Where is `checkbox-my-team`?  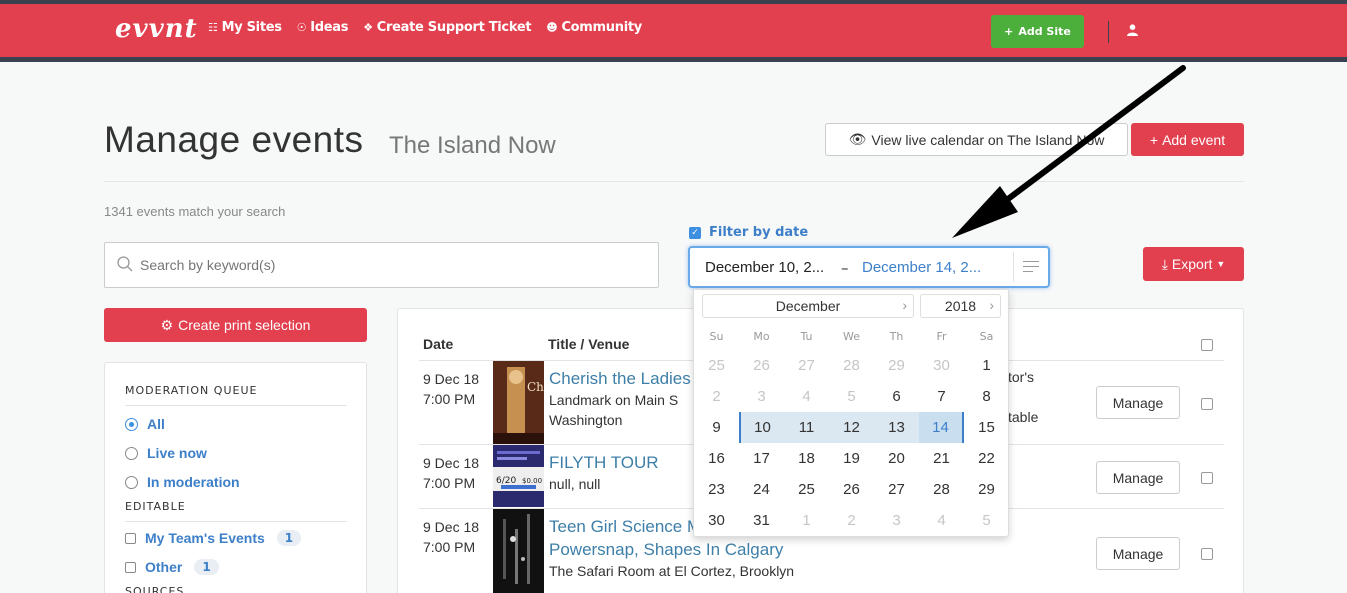
checkbox-my-team is located at coordinates (130, 538).